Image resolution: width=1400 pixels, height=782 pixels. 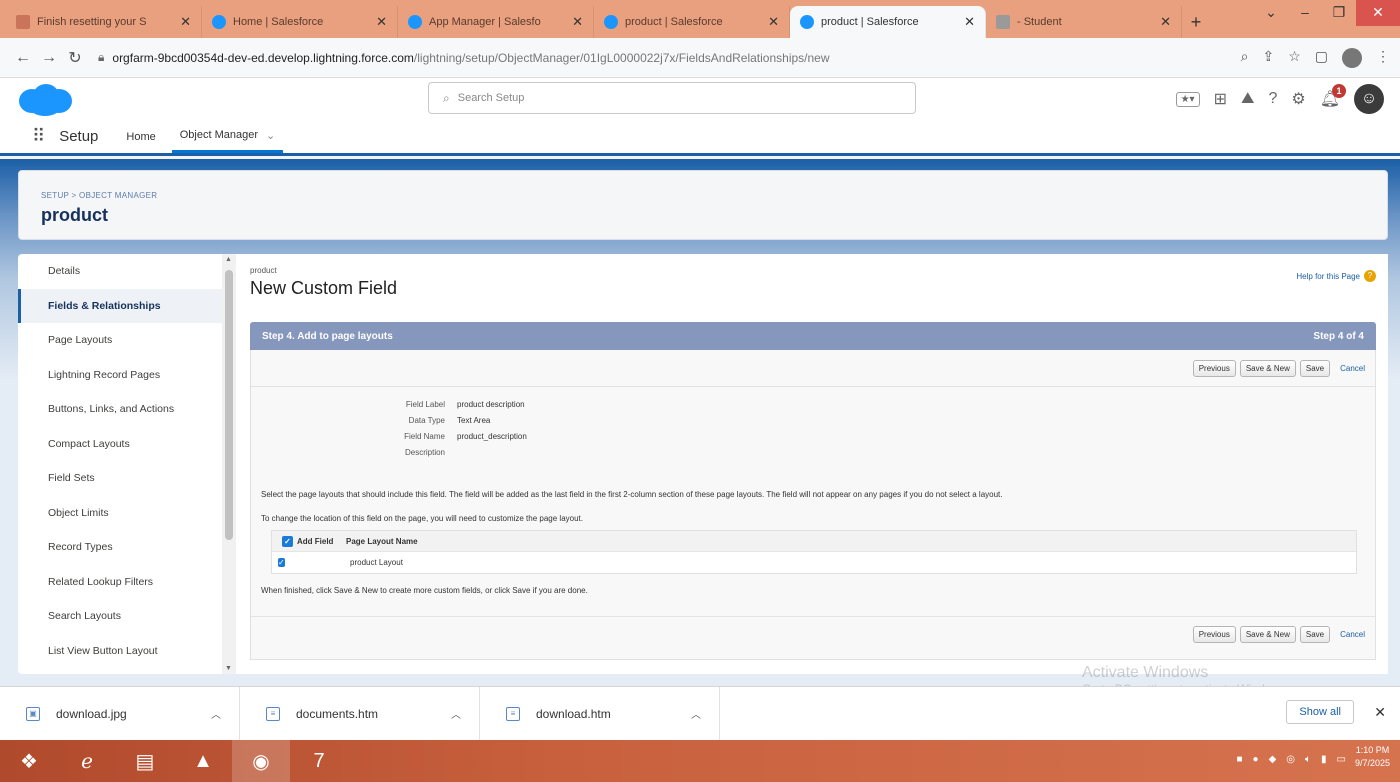 I want to click on search-setup-input: ⌕ Search Setup, so click(x=672, y=98).